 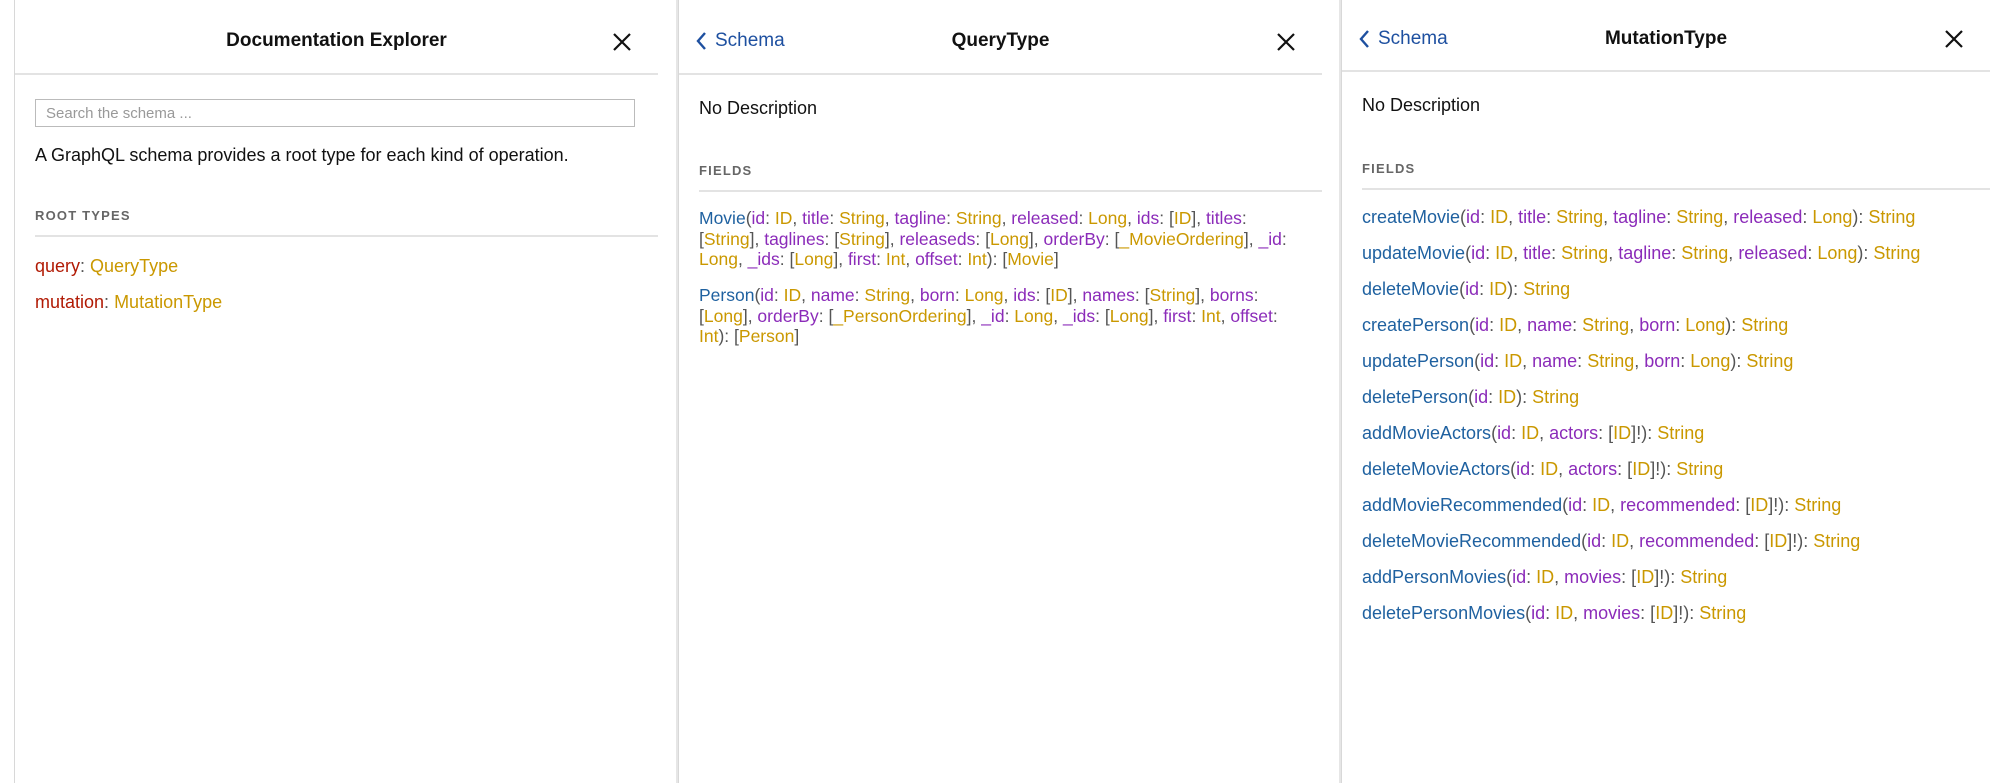 What do you see at coordinates (1471, 541) in the screenshot?
I see `field-name: deleteMovieRecommended` at bounding box center [1471, 541].